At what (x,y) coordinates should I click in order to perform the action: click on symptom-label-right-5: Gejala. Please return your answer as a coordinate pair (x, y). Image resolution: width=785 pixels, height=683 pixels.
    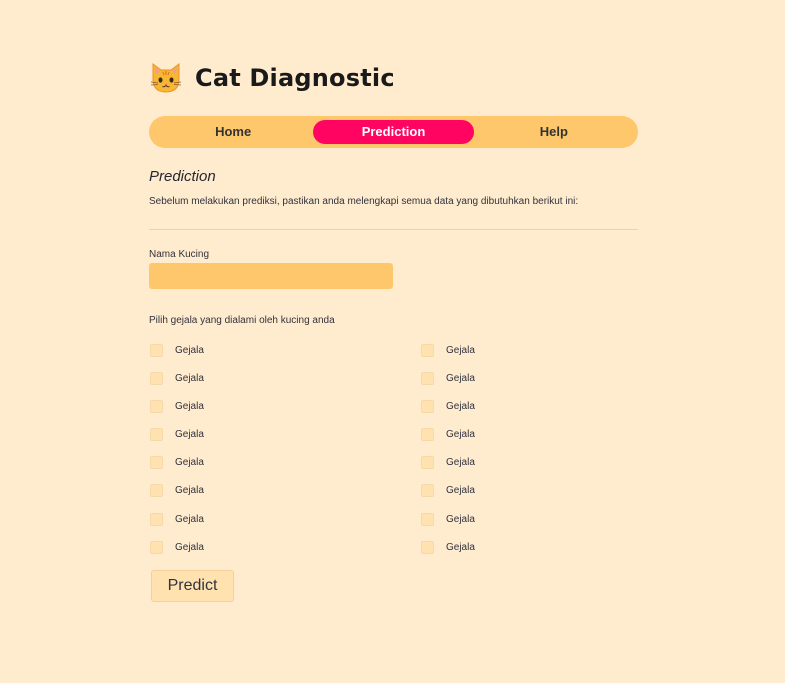
    Looking at the image, I should click on (460, 463).